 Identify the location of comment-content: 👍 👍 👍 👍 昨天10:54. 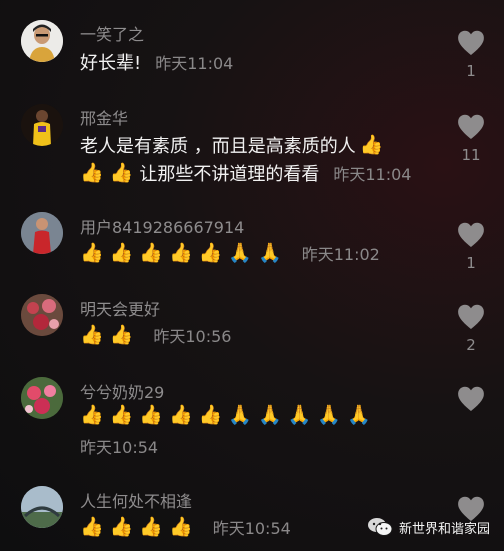
(185, 527).